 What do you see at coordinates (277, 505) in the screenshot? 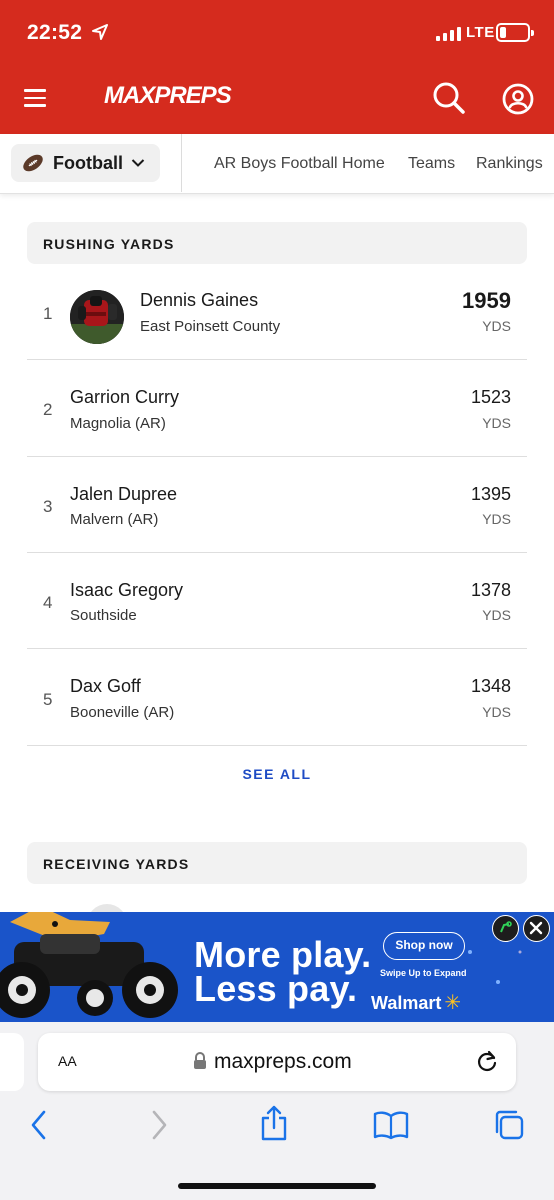
I see `leaderboard-row: 3 Jalen Dupree Malvern (AR) 1395 YDS` at bounding box center [277, 505].